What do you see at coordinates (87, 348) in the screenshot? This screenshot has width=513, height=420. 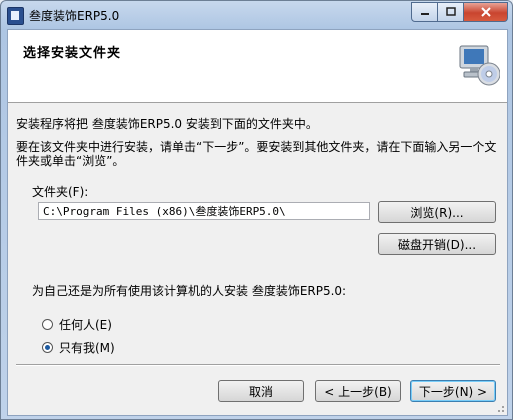 I see `radio-just-me-label: 只有我(M)` at bounding box center [87, 348].